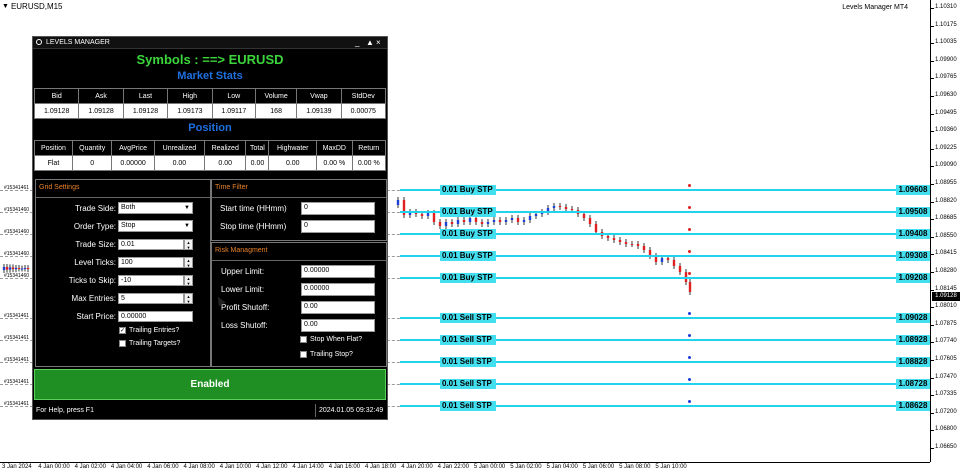 The height and width of the screenshot is (475, 960). What do you see at coordinates (944, 165) in the screenshot?
I see `price-tick-label: 1.09090` at bounding box center [944, 165].